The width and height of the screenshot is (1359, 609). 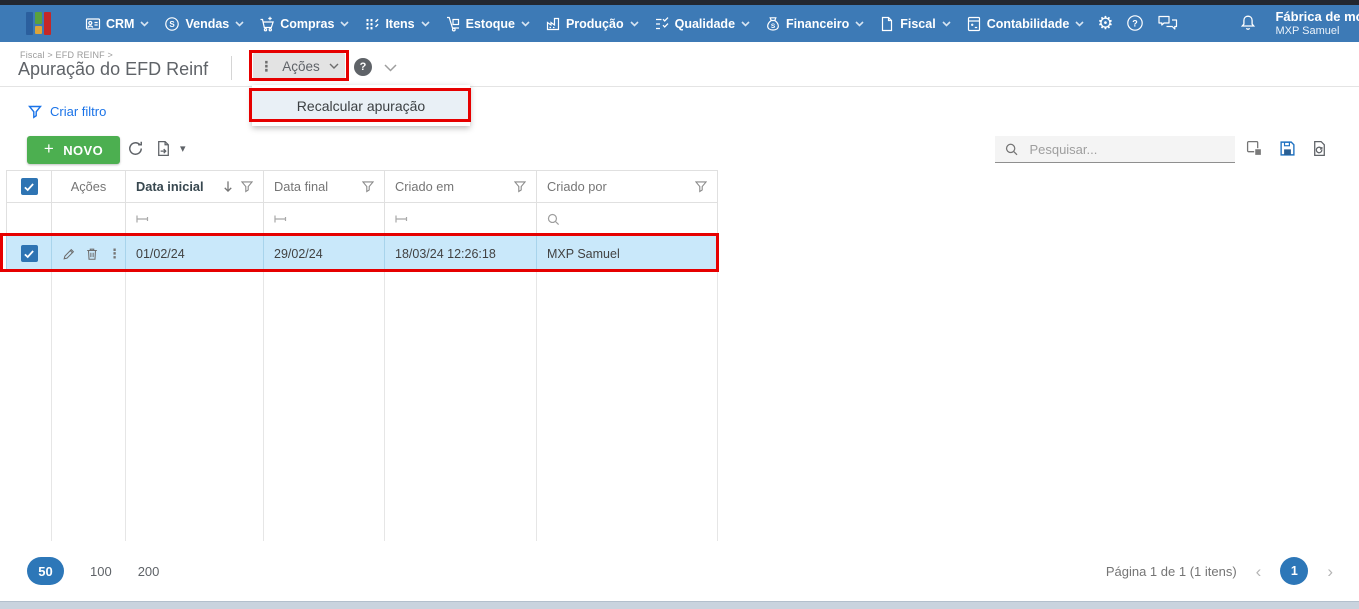 What do you see at coordinates (29, 186) in the screenshot?
I see `select-all-checkbox` at bounding box center [29, 186].